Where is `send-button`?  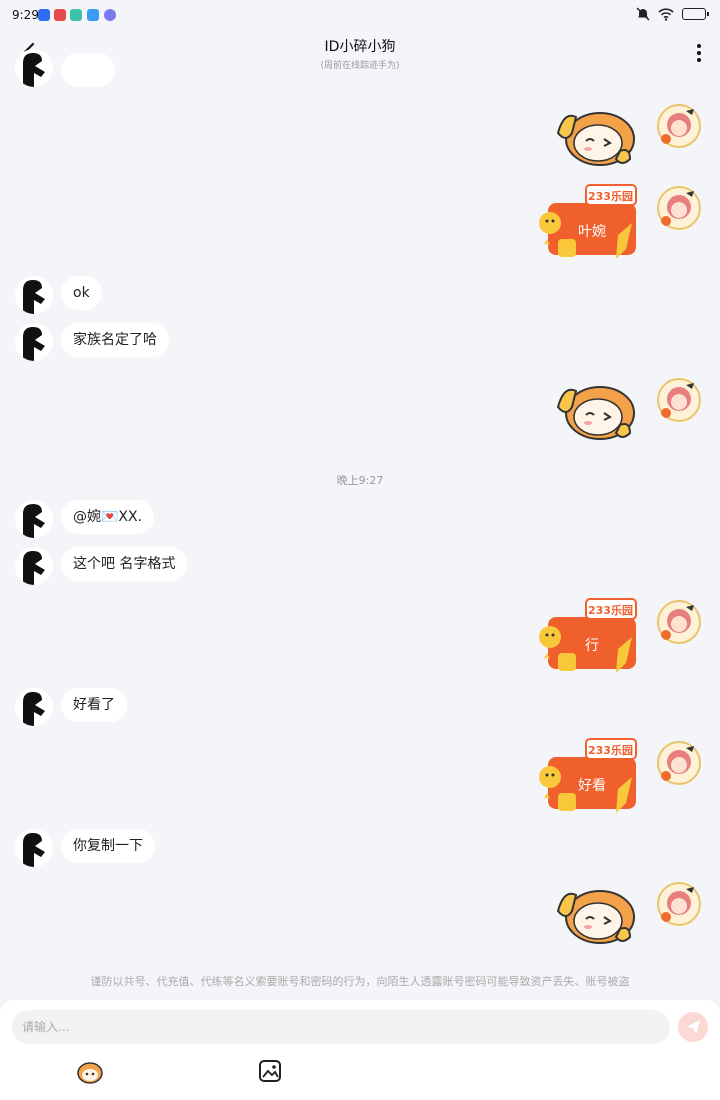
send-button is located at coordinates (693, 1027).